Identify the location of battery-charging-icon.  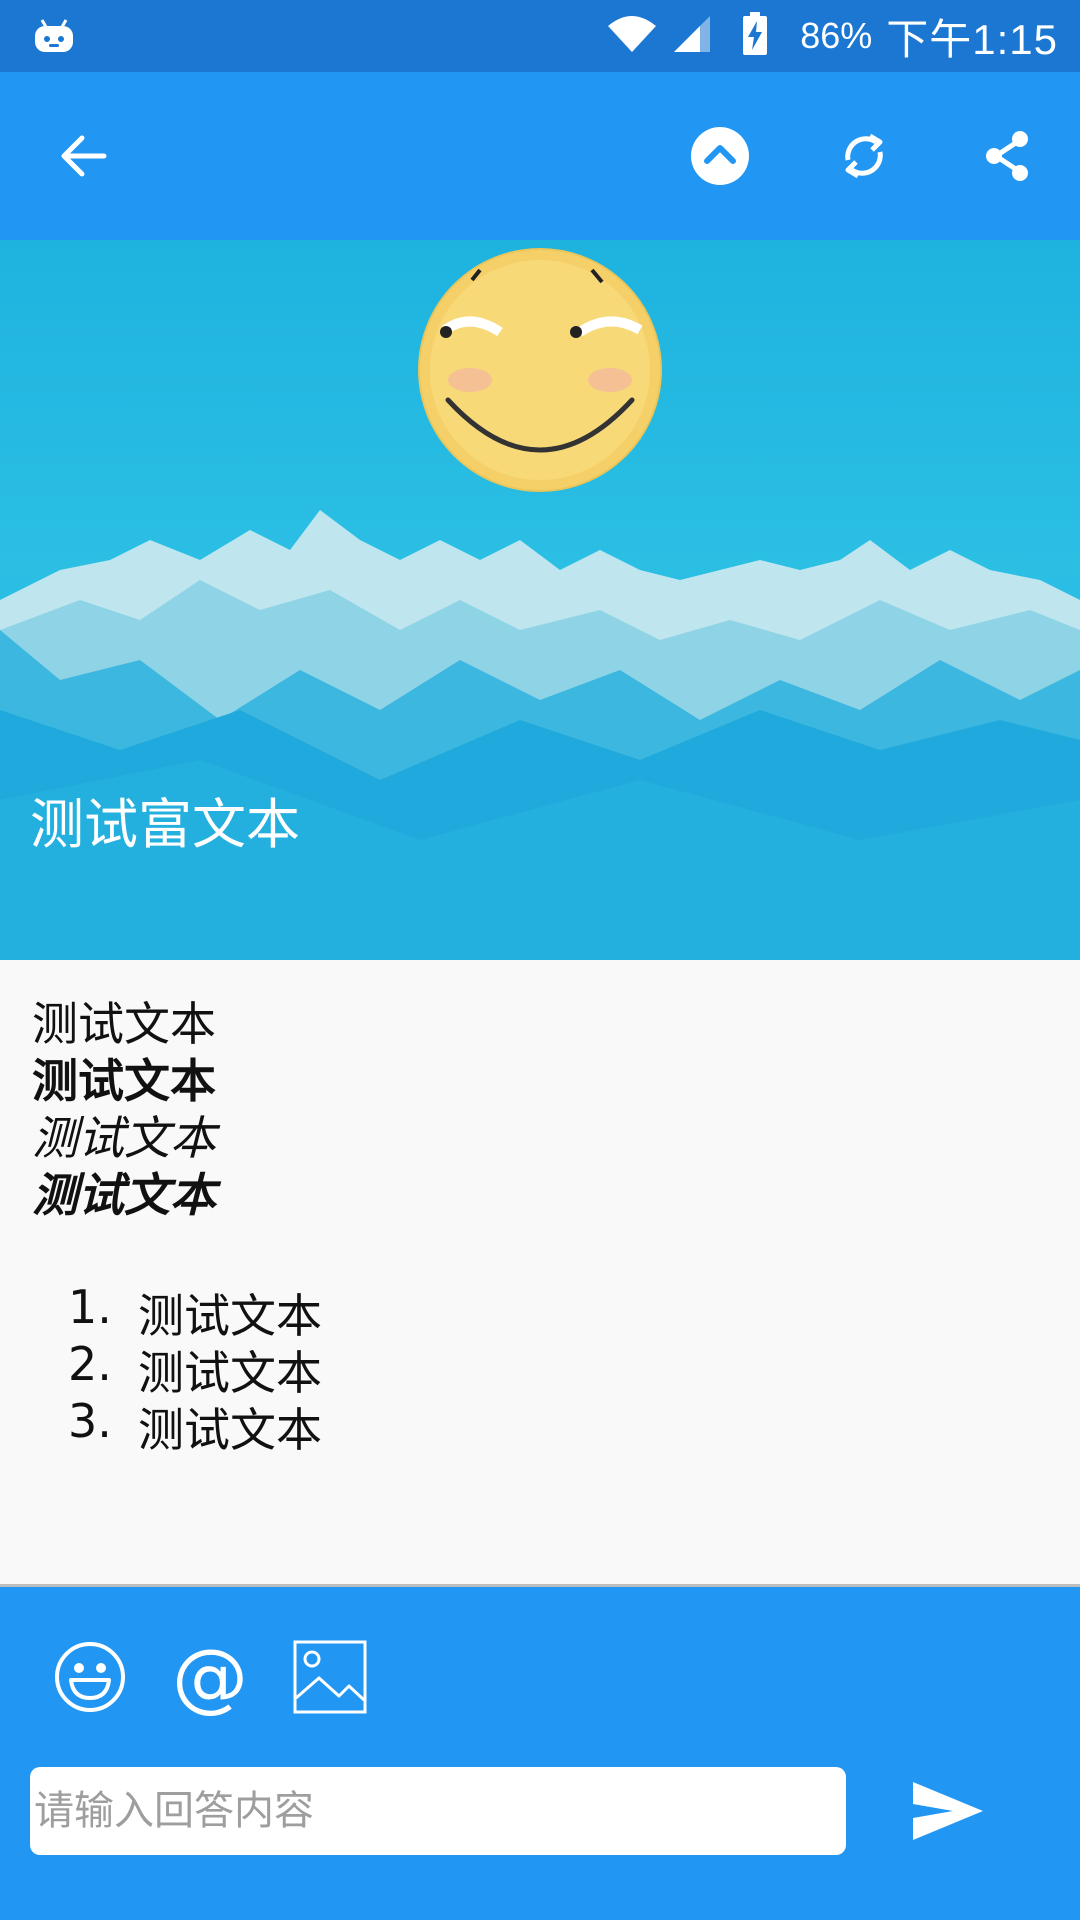
(755, 36).